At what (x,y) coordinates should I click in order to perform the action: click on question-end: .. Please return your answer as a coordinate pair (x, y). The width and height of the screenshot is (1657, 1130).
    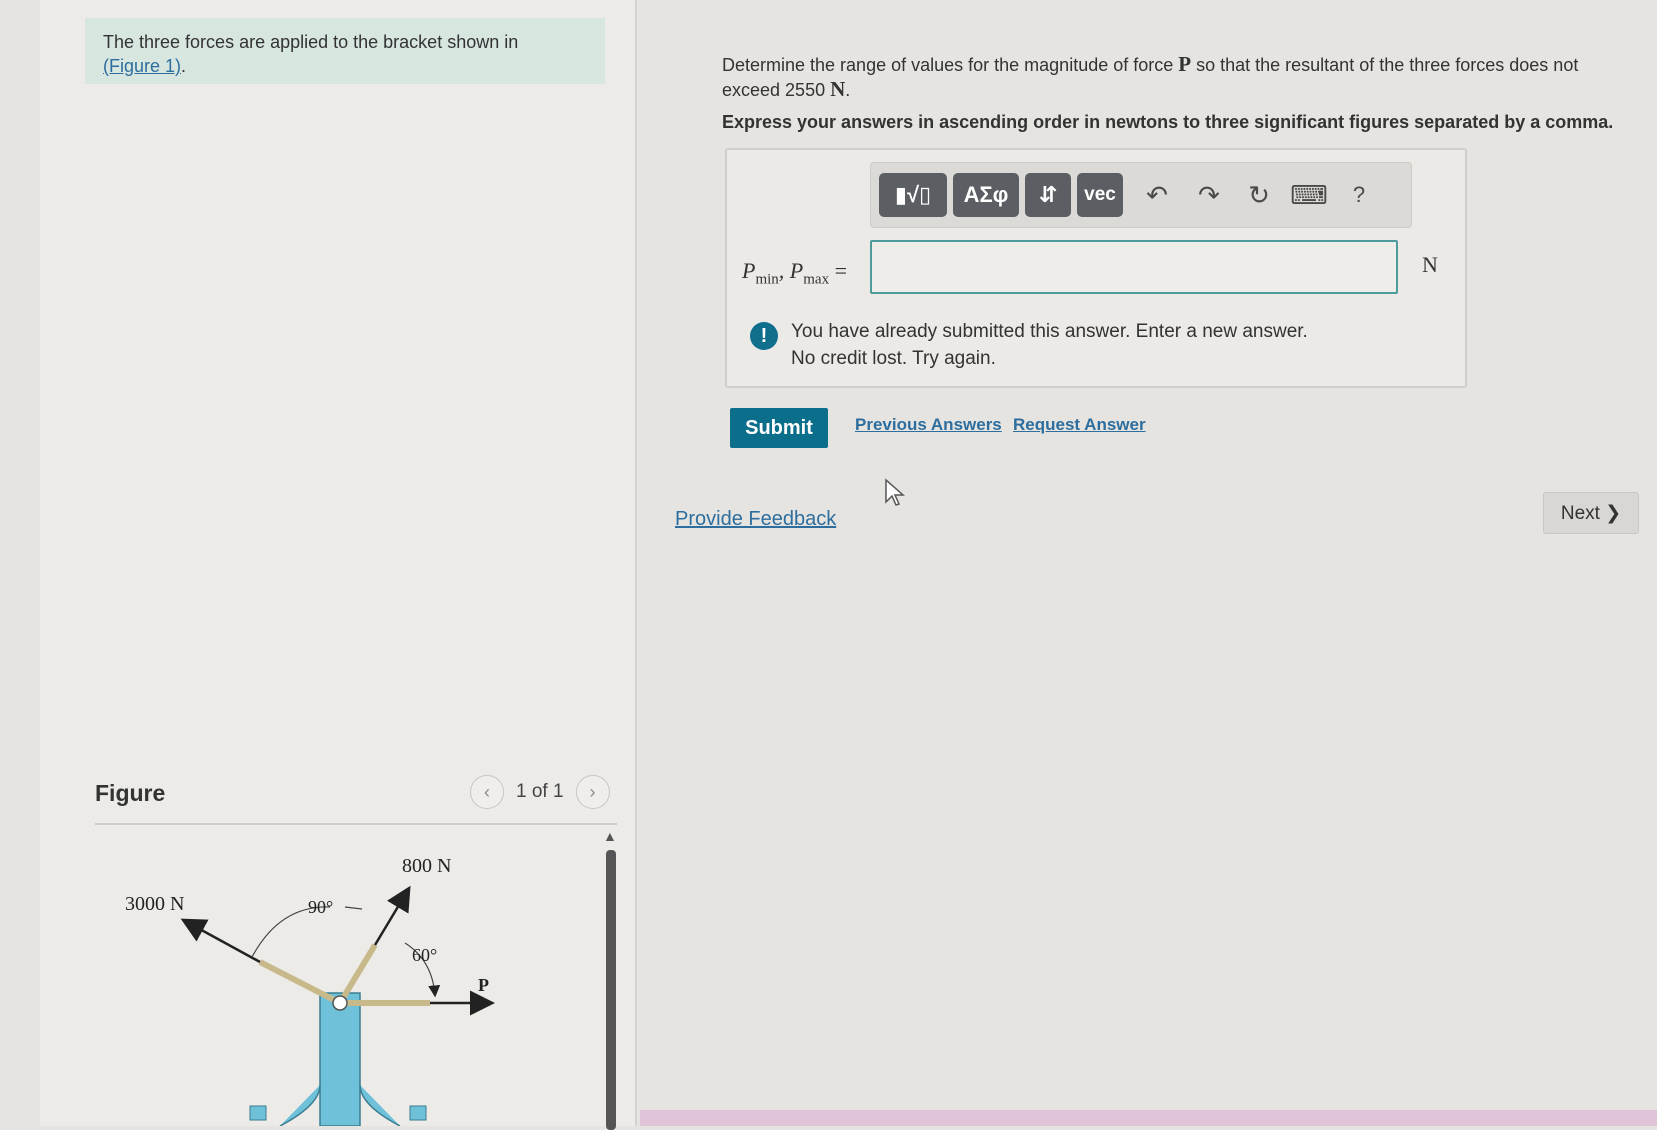
    Looking at the image, I should click on (848, 90).